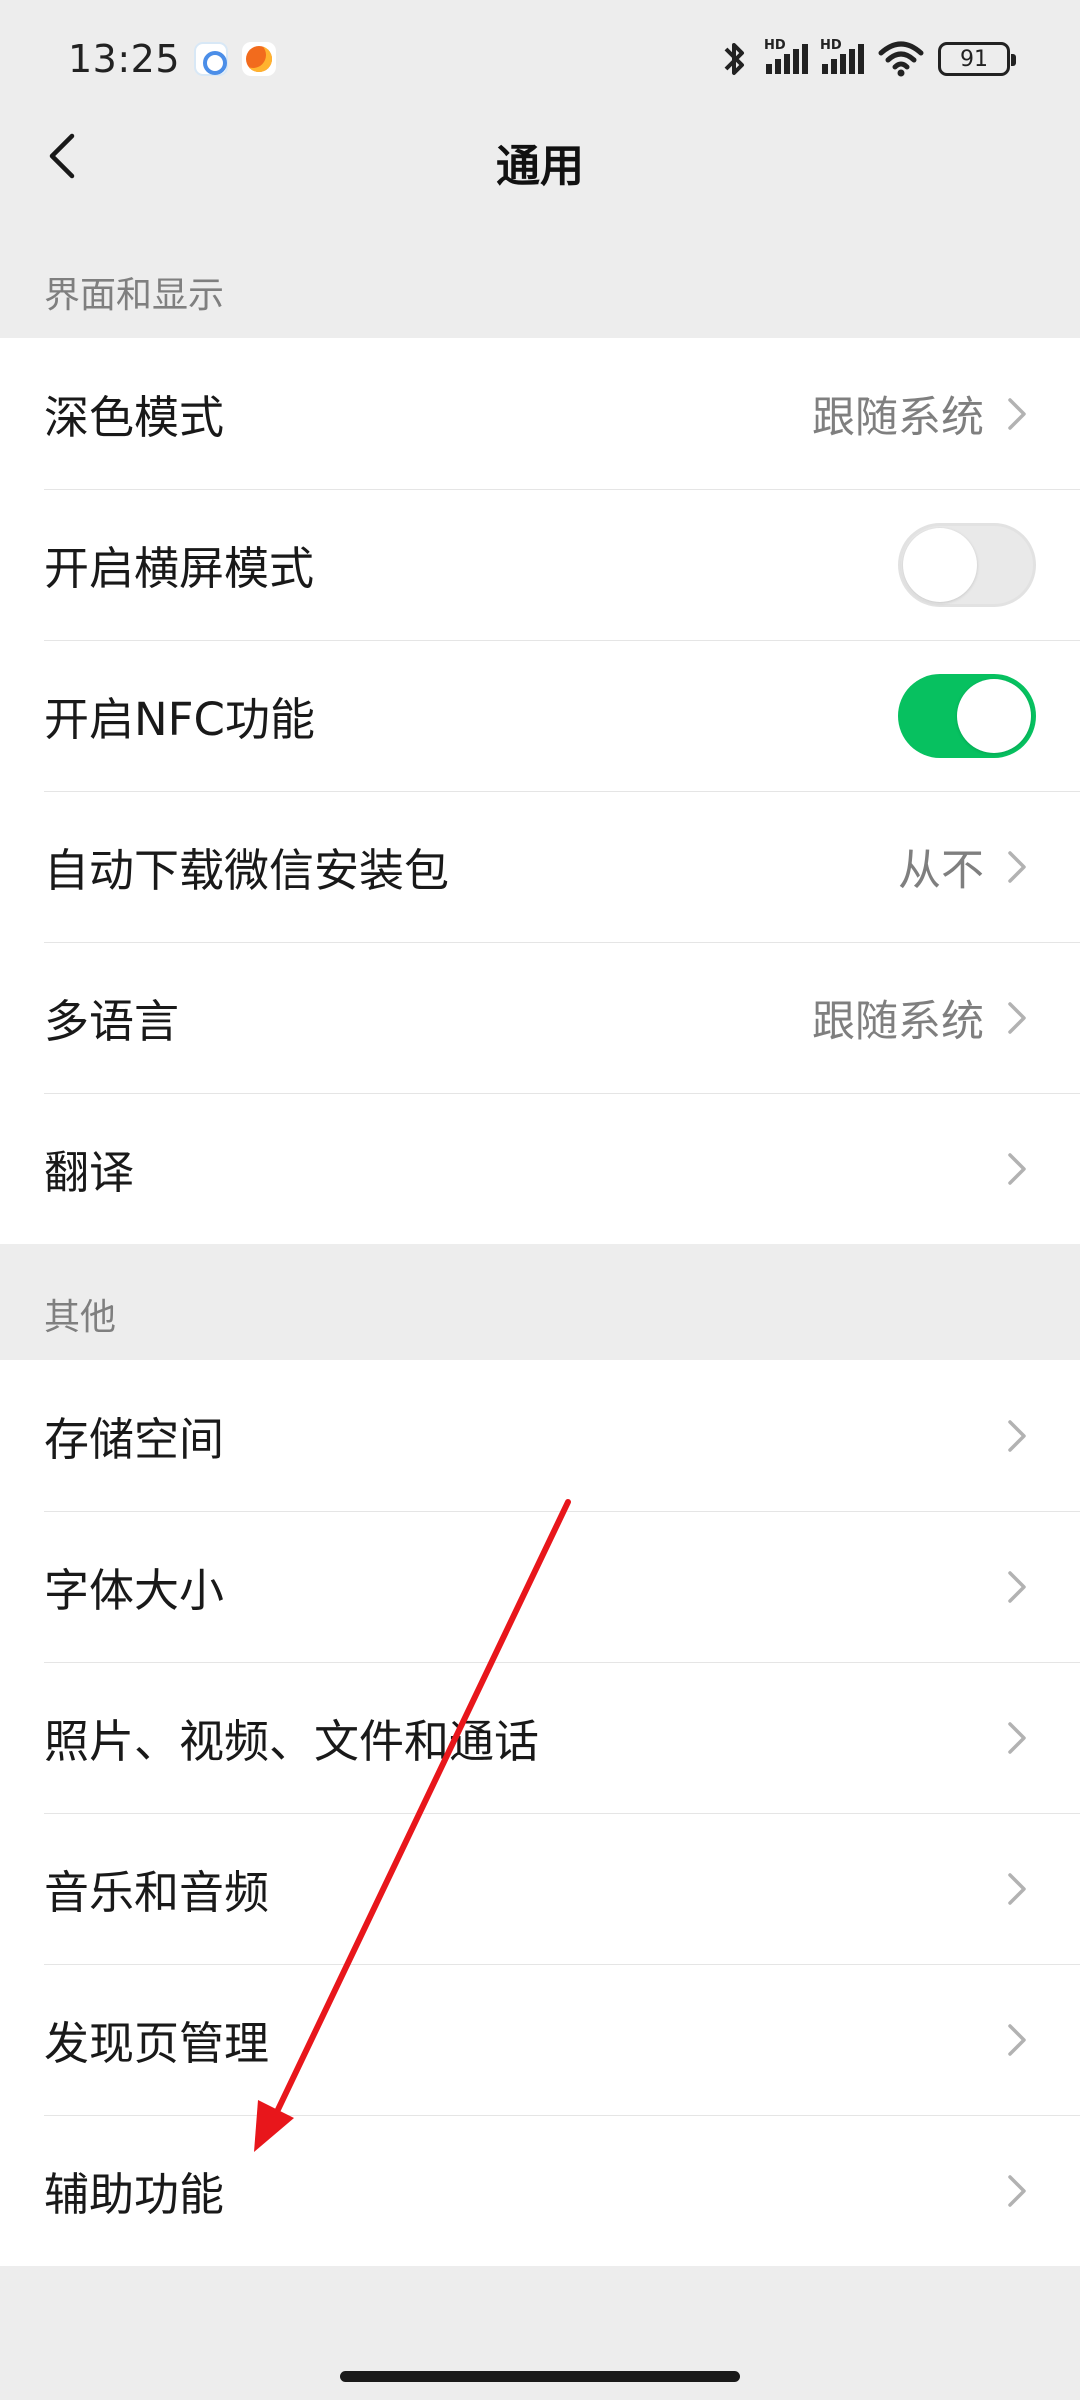 The image size is (1080, 2400). I want to click on row-label: 自动下载微信安装包, so click(247, 870).